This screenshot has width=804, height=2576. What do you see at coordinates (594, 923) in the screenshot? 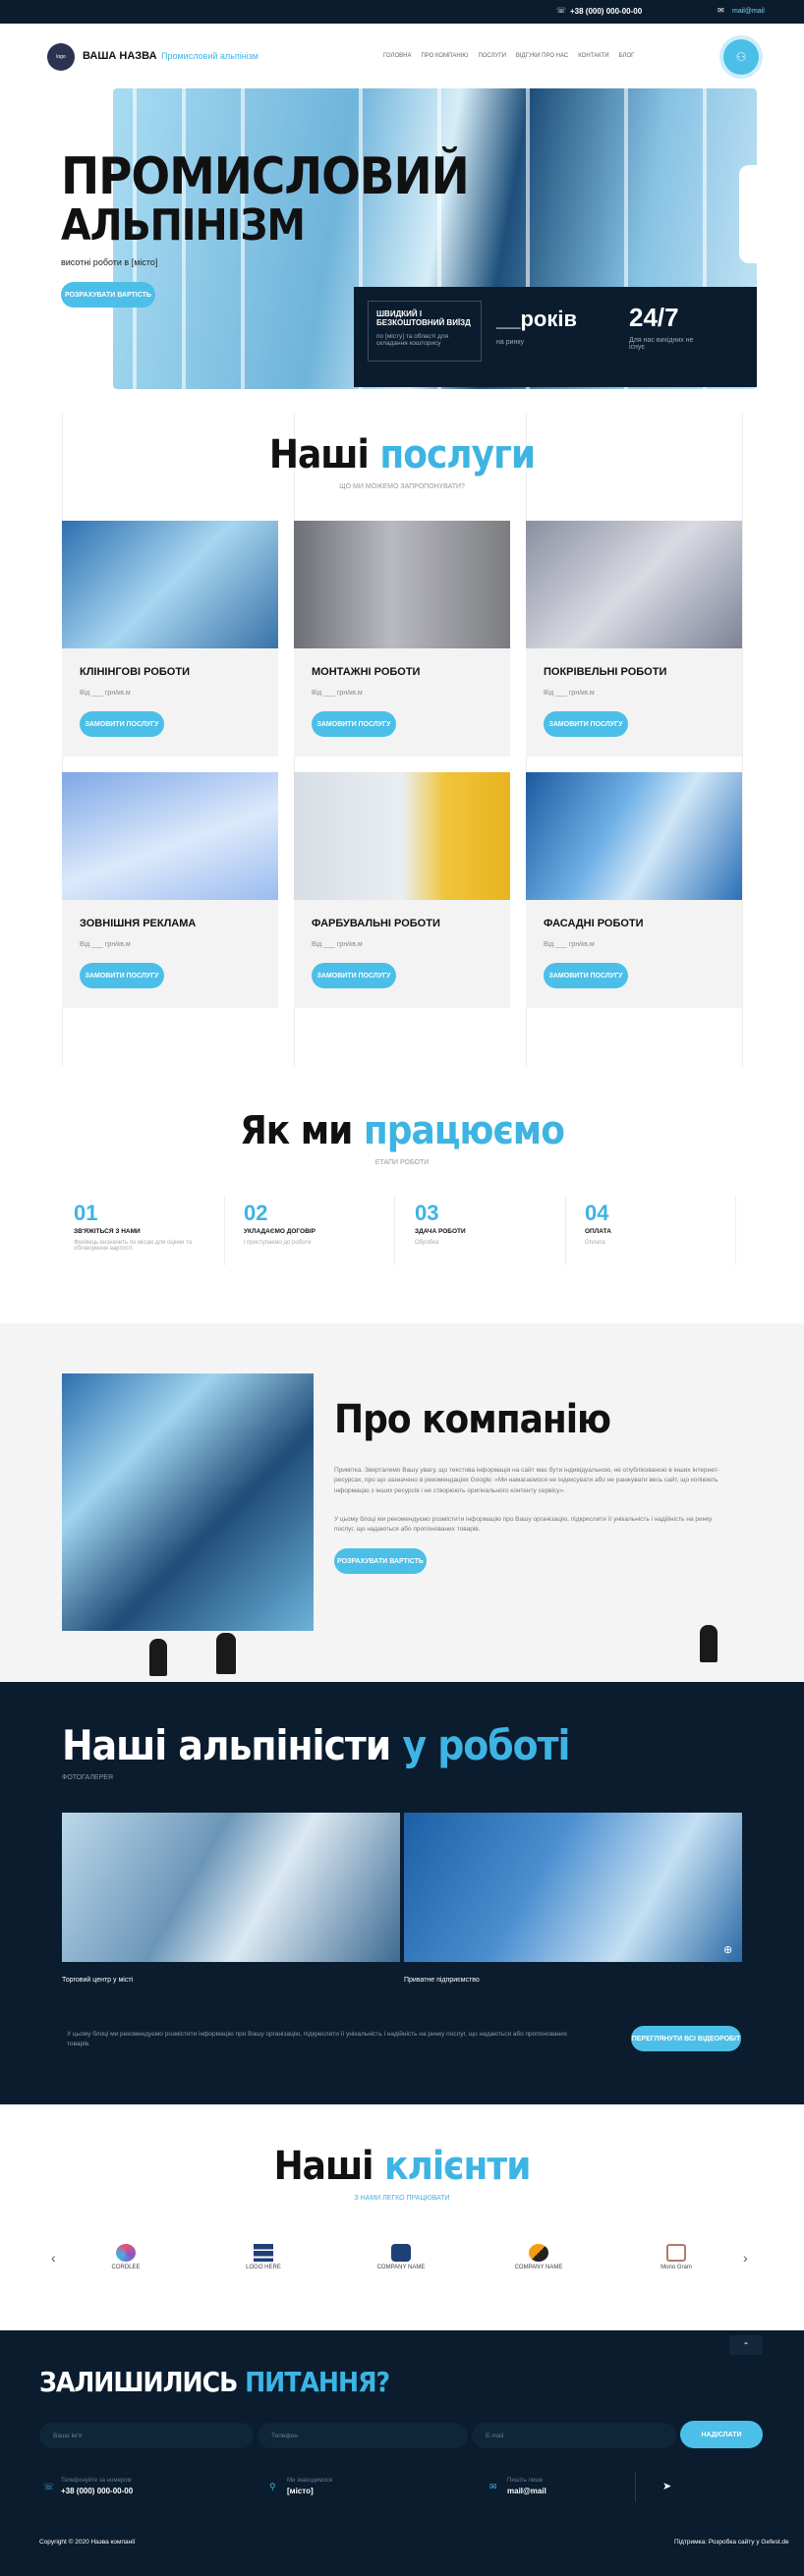
I see `service-name: ФАСАДНІ РОБОТИ` at bounding box center [594, 923].